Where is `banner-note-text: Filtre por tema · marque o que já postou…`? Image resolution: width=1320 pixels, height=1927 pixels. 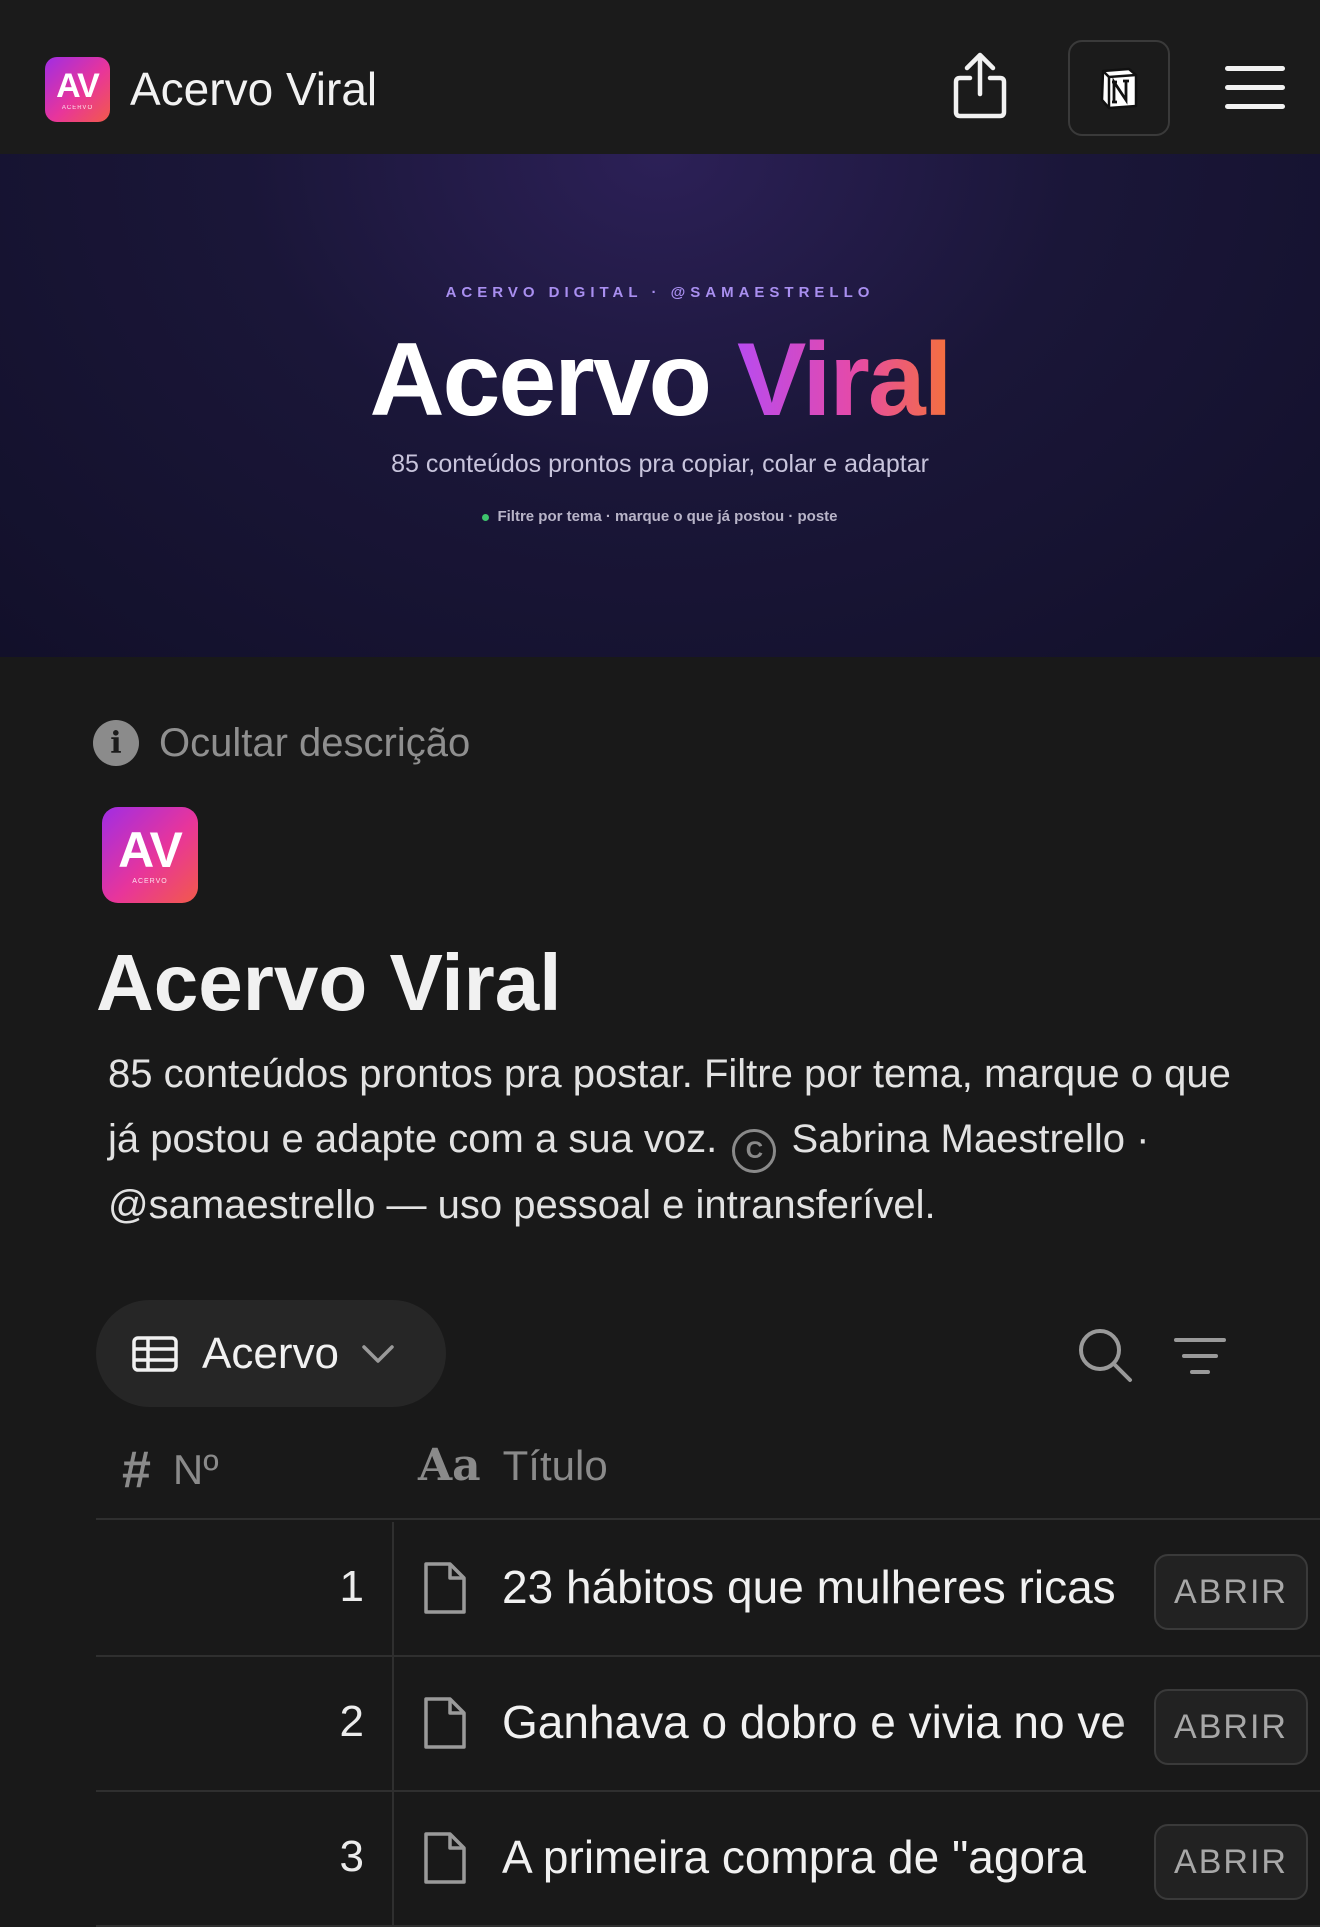
banner-note-text: Filtre por tema · marque o que já postou… is located at coordinates (667, 516).